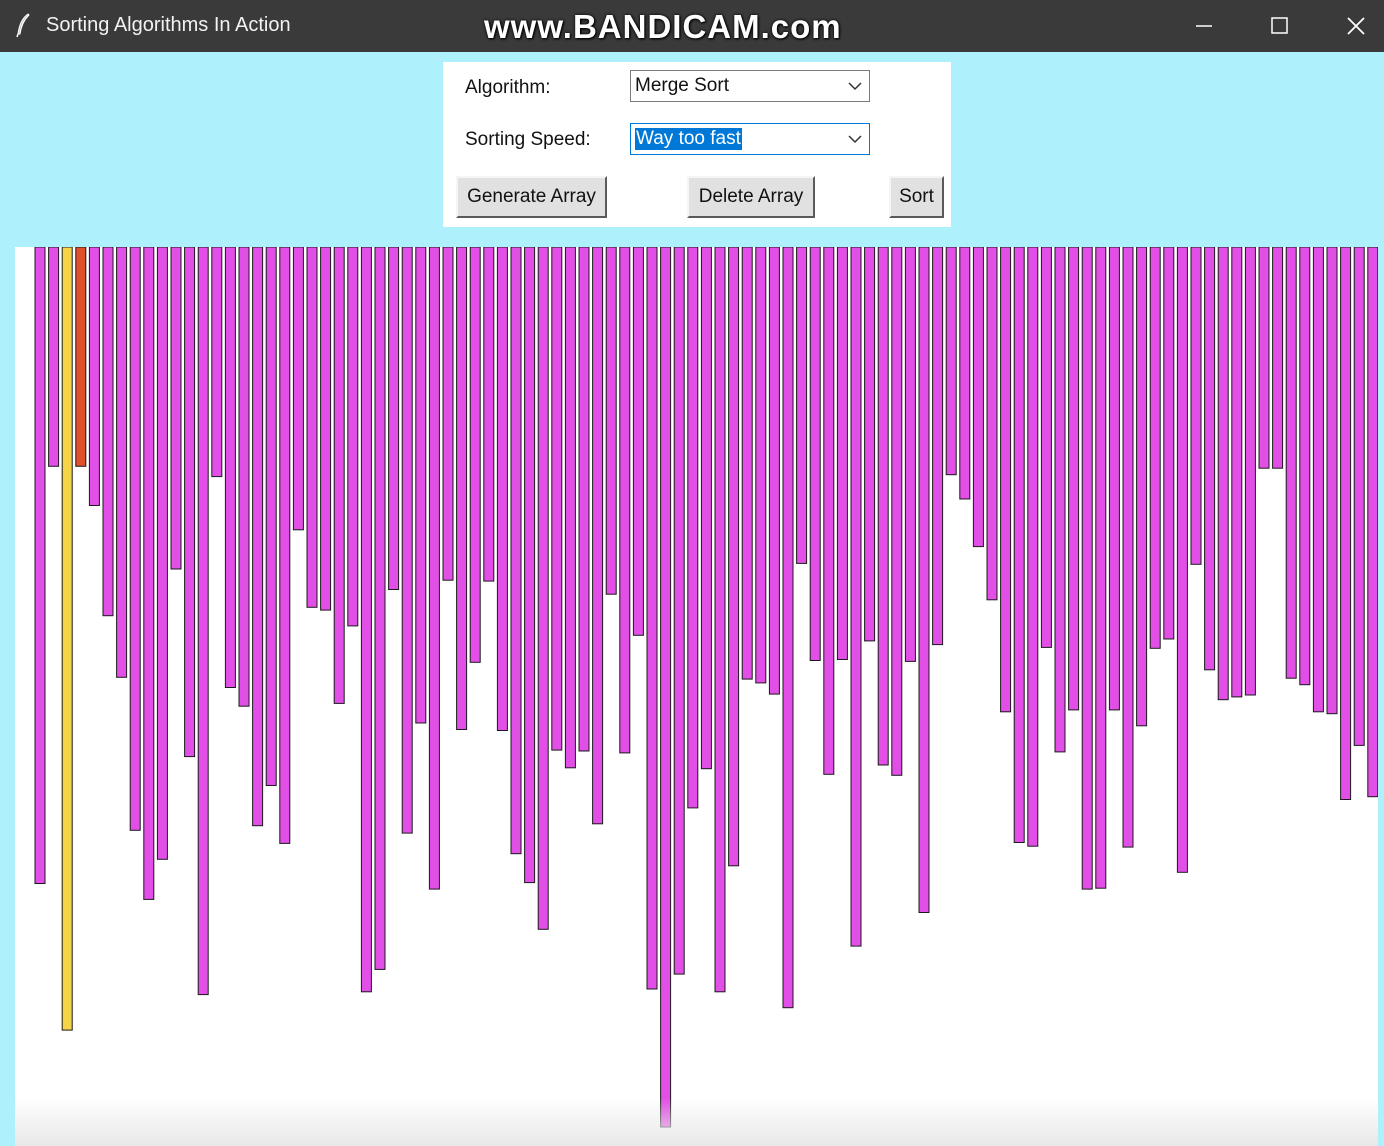  Describe the element at coordinates (528, 139) in the screenshot. I see `speed-label: Sorting Speed:` at that location.